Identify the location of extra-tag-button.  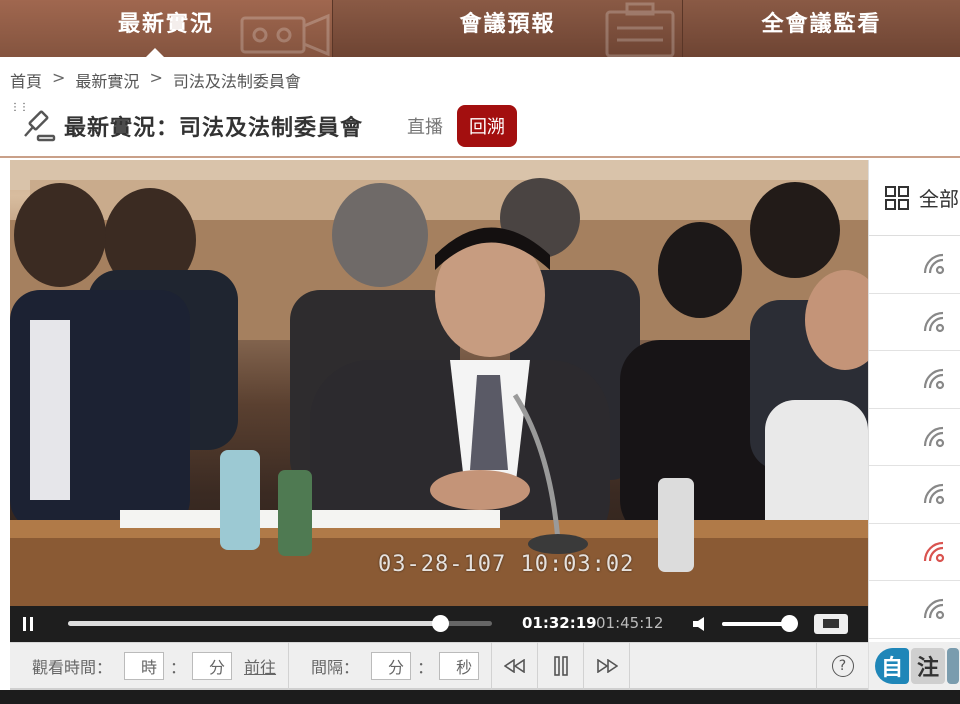
(953, 666).